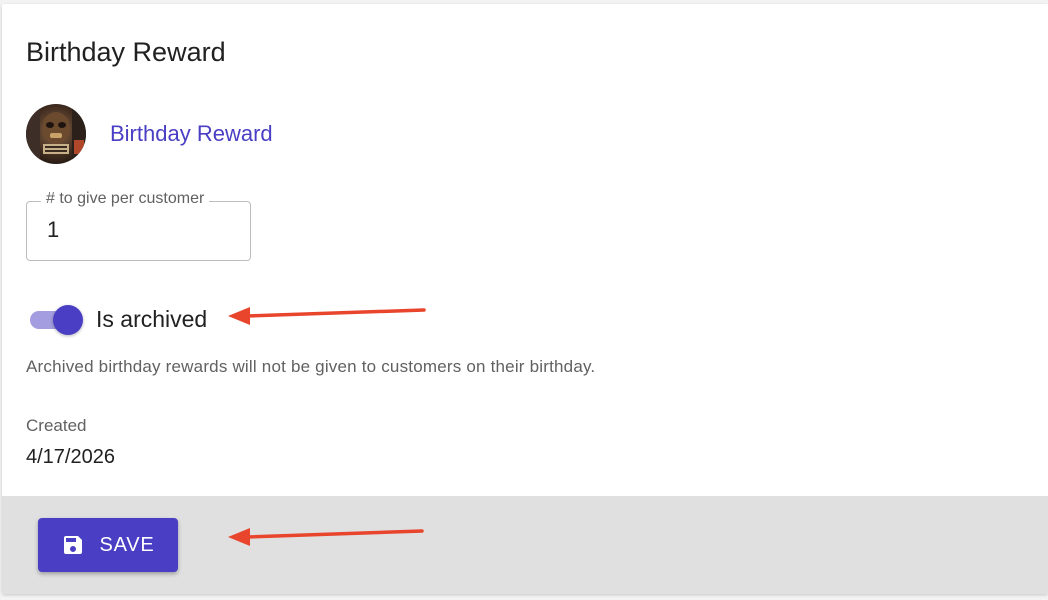 This screenshot has height=600, width=1048. What do you see at coordinates (70, 457) in the screenshot?
I see `created-value: 4/17/2026` at bounding box center [70, 457].